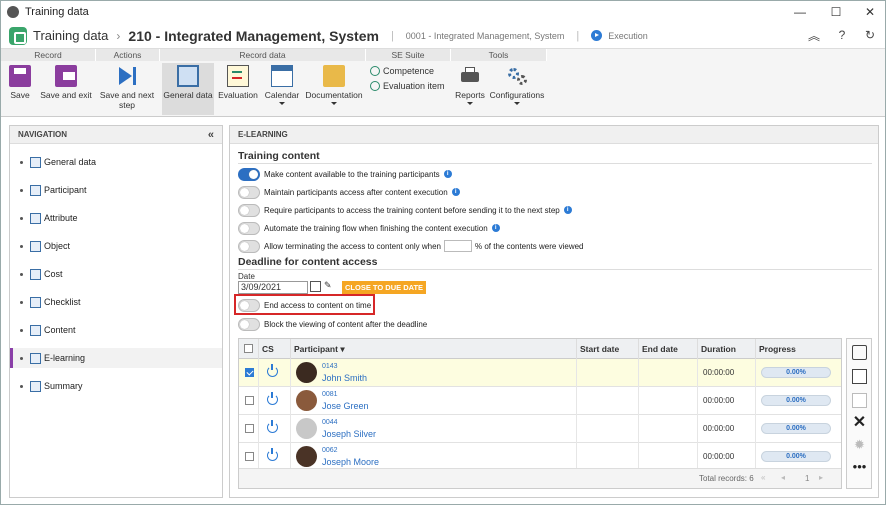 The width and height of the screenshot is (886, 505). Describe the element at coordinates (402, 71) in the screenshot. I see `competence-link: Competence` at that location.